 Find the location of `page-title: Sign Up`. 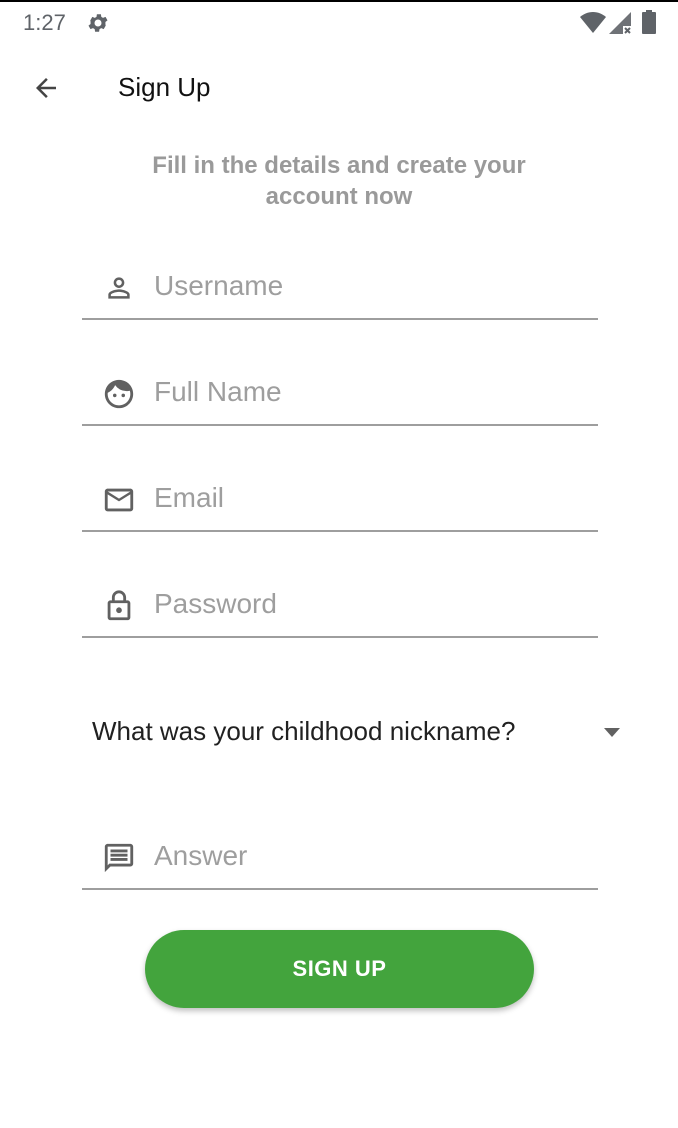

page-title: Sign Up is located at coordinates (164, 87).